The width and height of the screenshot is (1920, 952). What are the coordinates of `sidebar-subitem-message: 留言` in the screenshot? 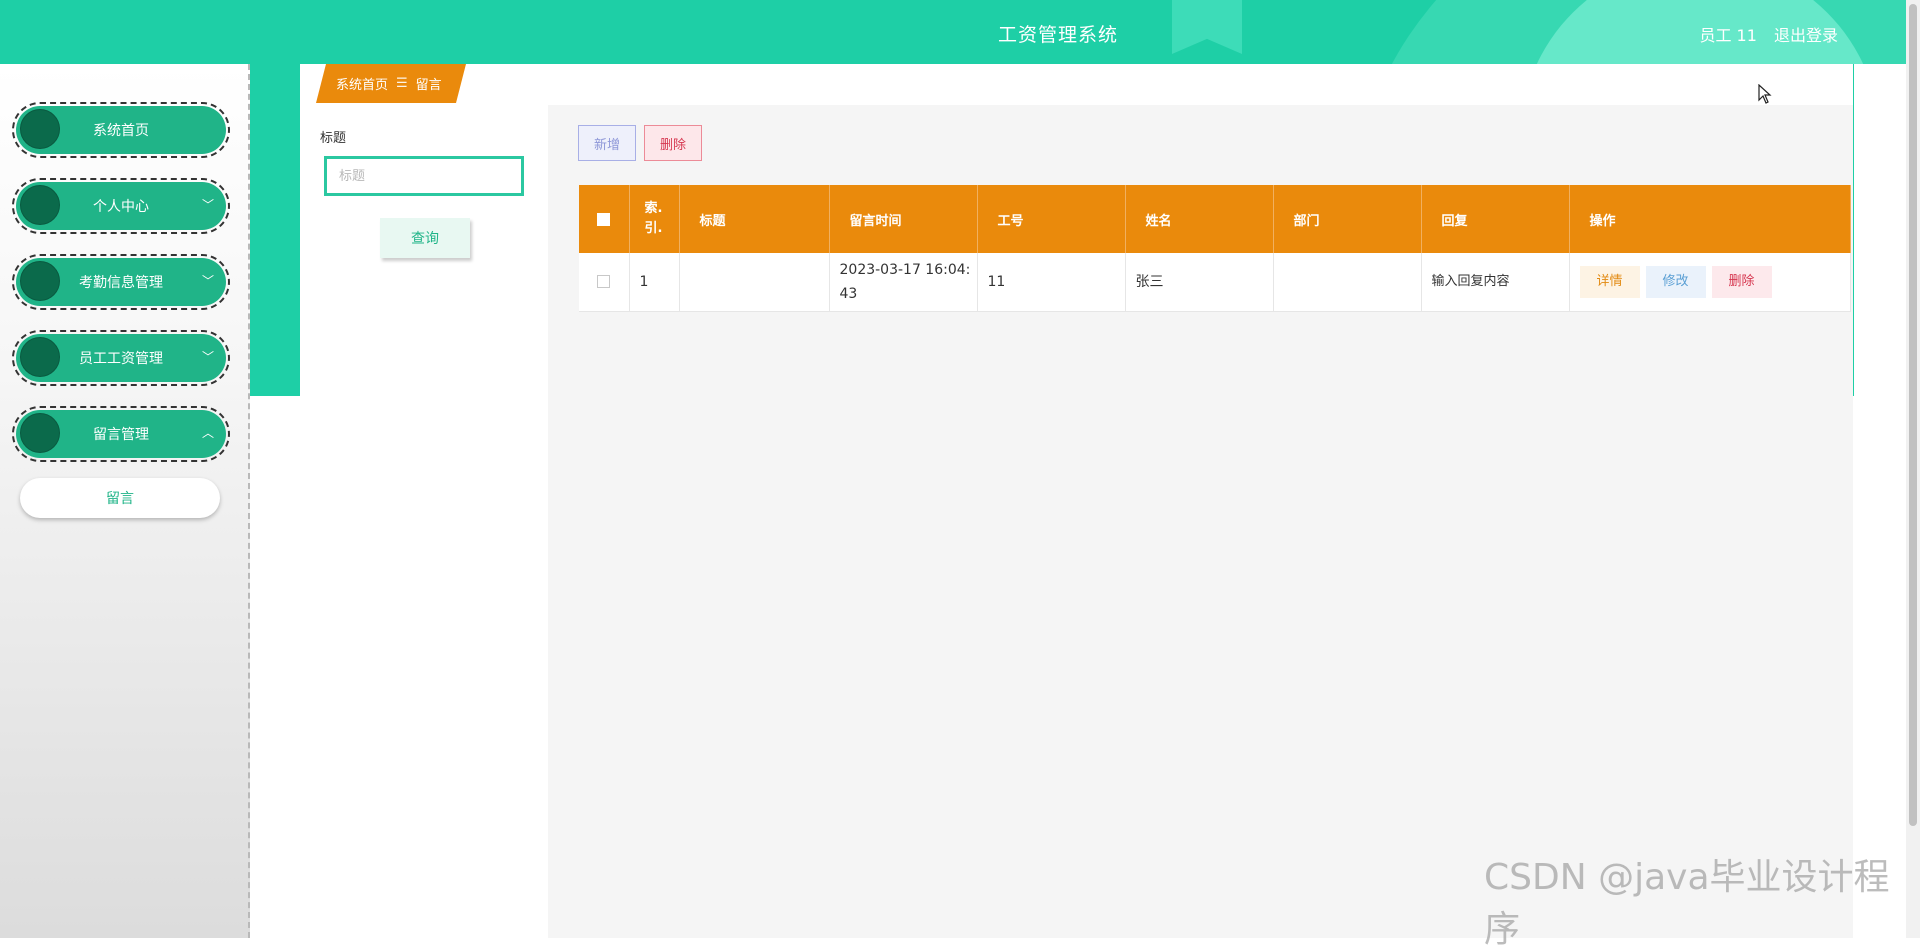 It's located at (120, 498).